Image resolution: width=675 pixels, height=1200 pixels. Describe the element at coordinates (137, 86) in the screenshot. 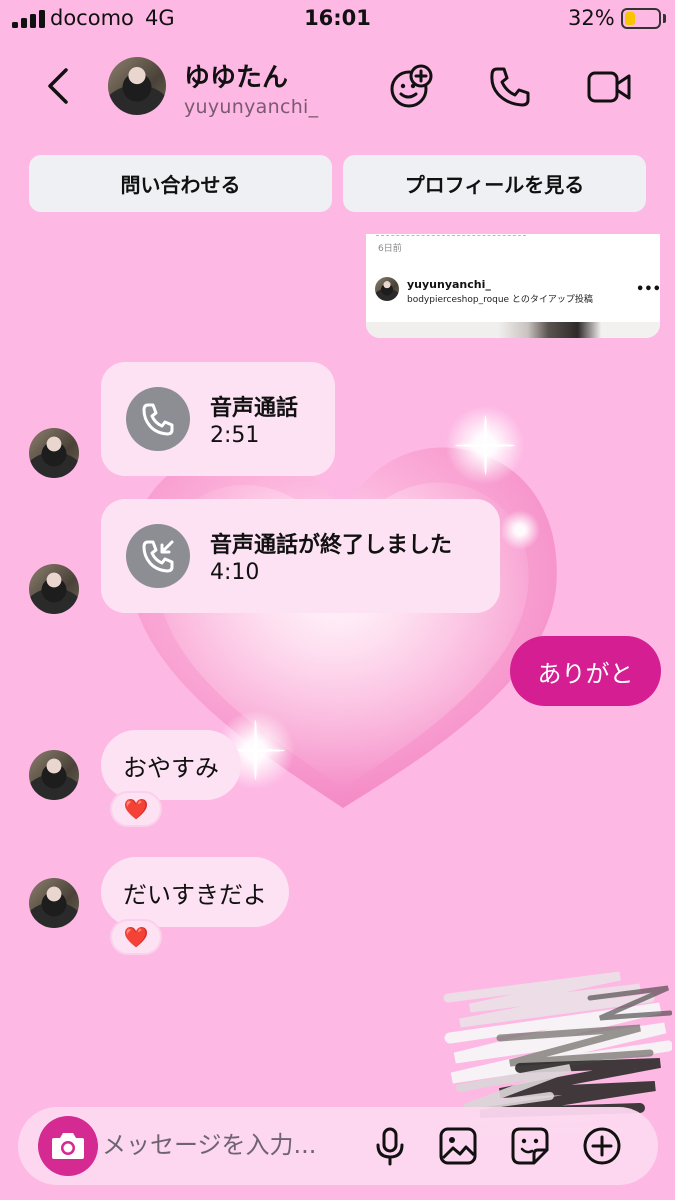

I see `header-avatar` at that location.